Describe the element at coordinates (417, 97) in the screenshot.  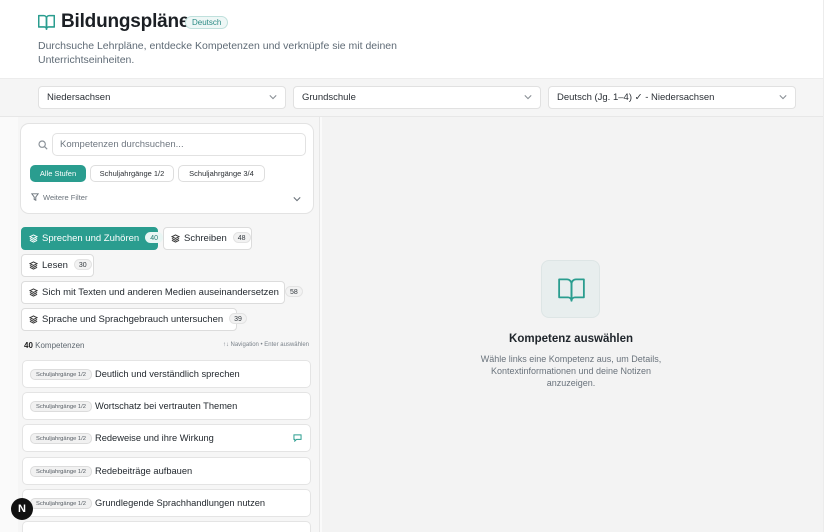
I see `school-type-select: Grundschule` at that location.